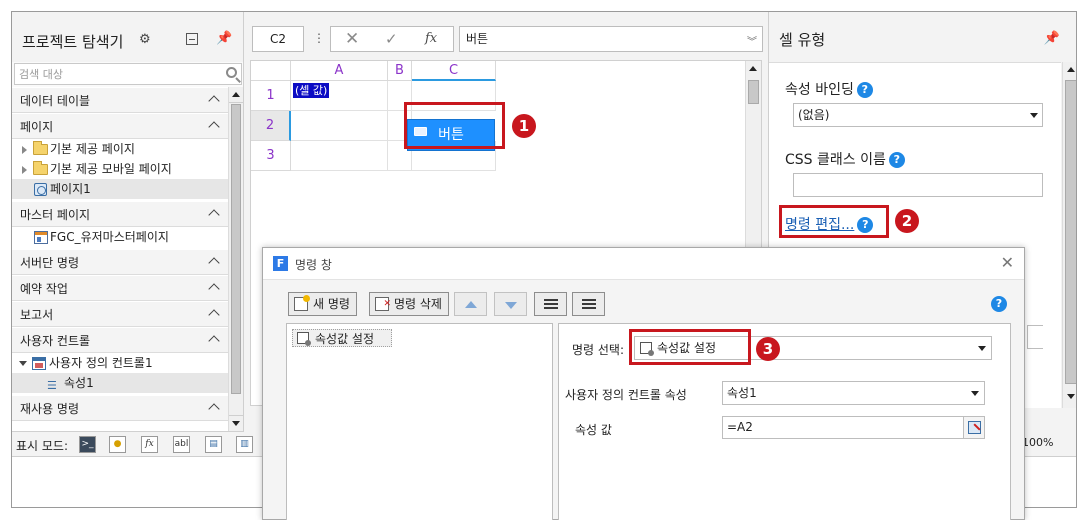  Describe the element at coordinates (278, 39) in the screenshot. I see `cell-reference-box: C2` at that location.